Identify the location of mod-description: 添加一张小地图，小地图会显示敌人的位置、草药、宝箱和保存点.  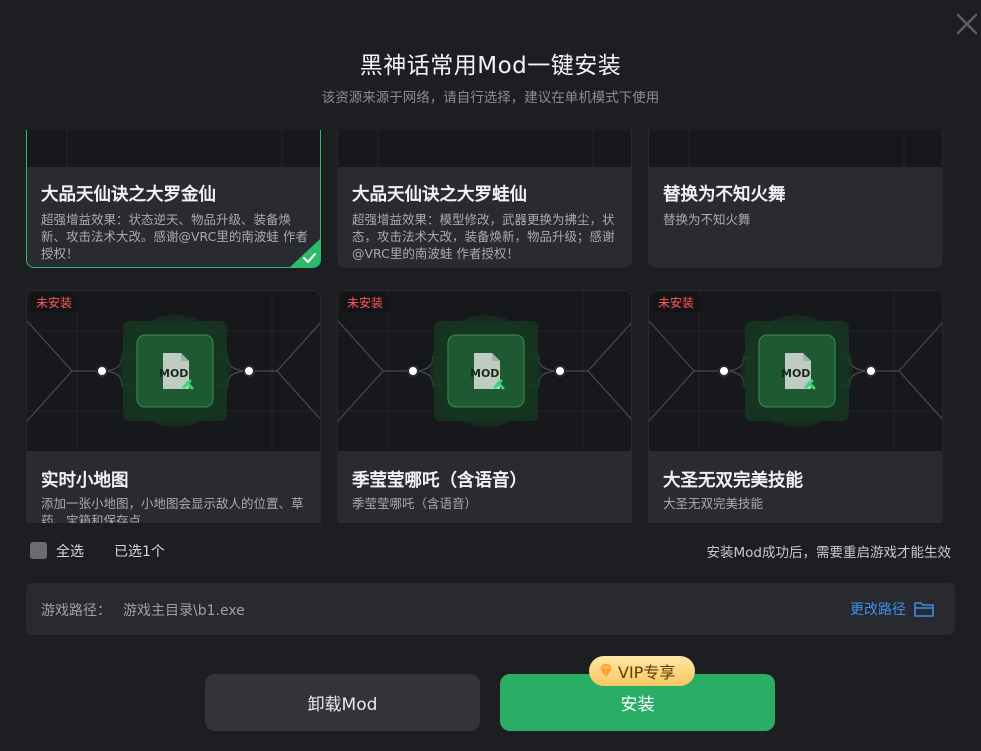
(172, 509).